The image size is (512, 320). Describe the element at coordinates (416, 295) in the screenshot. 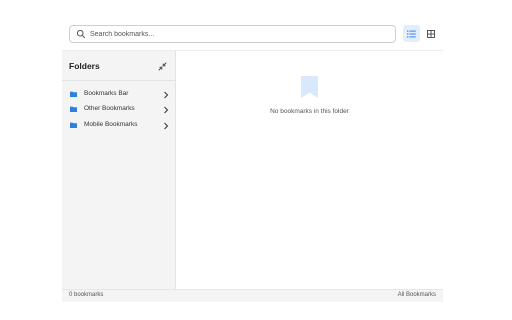

I see `current-folder-label: All Bookmarks` at that location.